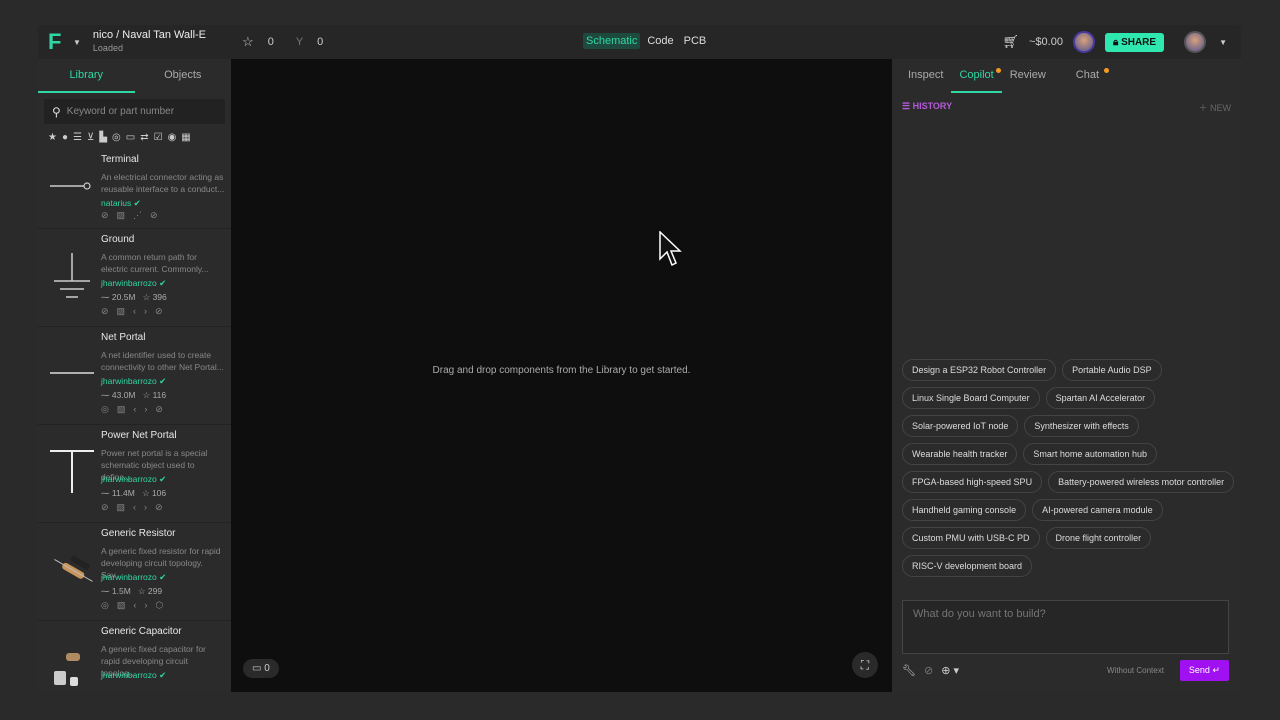 This screenshot has width=1280, height=720. What do you see at coordinates (612, 41) in the screenshot?
I see `tab-schematic: Schematic` at bounding box center [612, 41].